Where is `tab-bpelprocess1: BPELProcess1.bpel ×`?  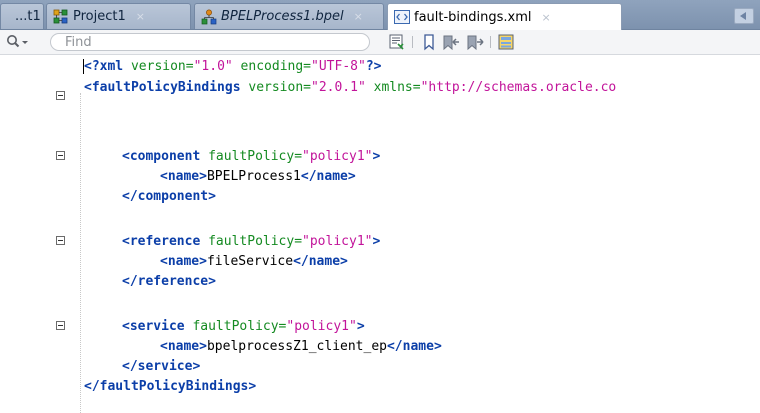 tab-bpelprocess1: BPELProcess1.bpel × is located at coordinates (289, 16).